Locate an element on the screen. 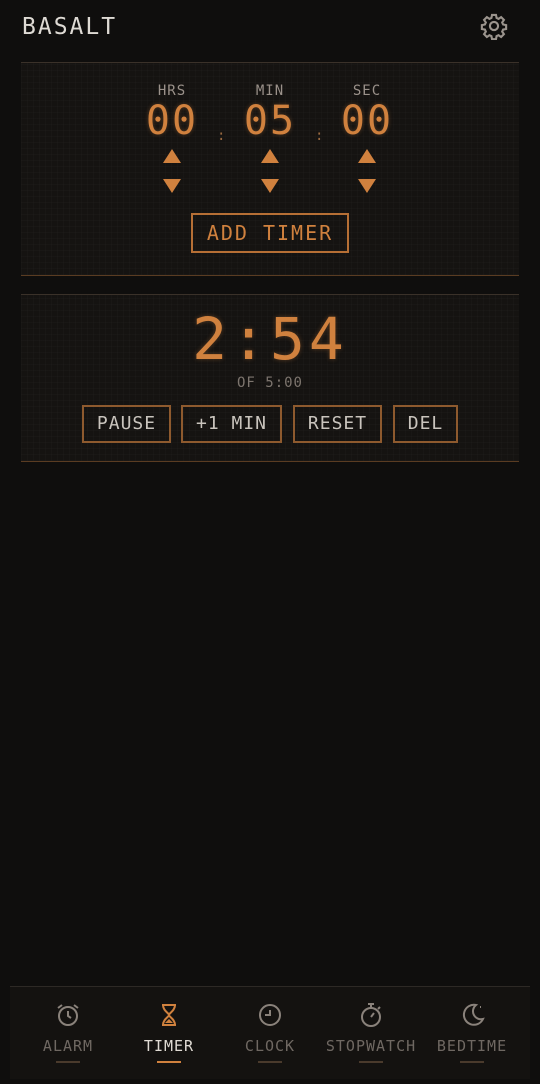  nav-label: TIMER is located at coordinates (169, 1046).